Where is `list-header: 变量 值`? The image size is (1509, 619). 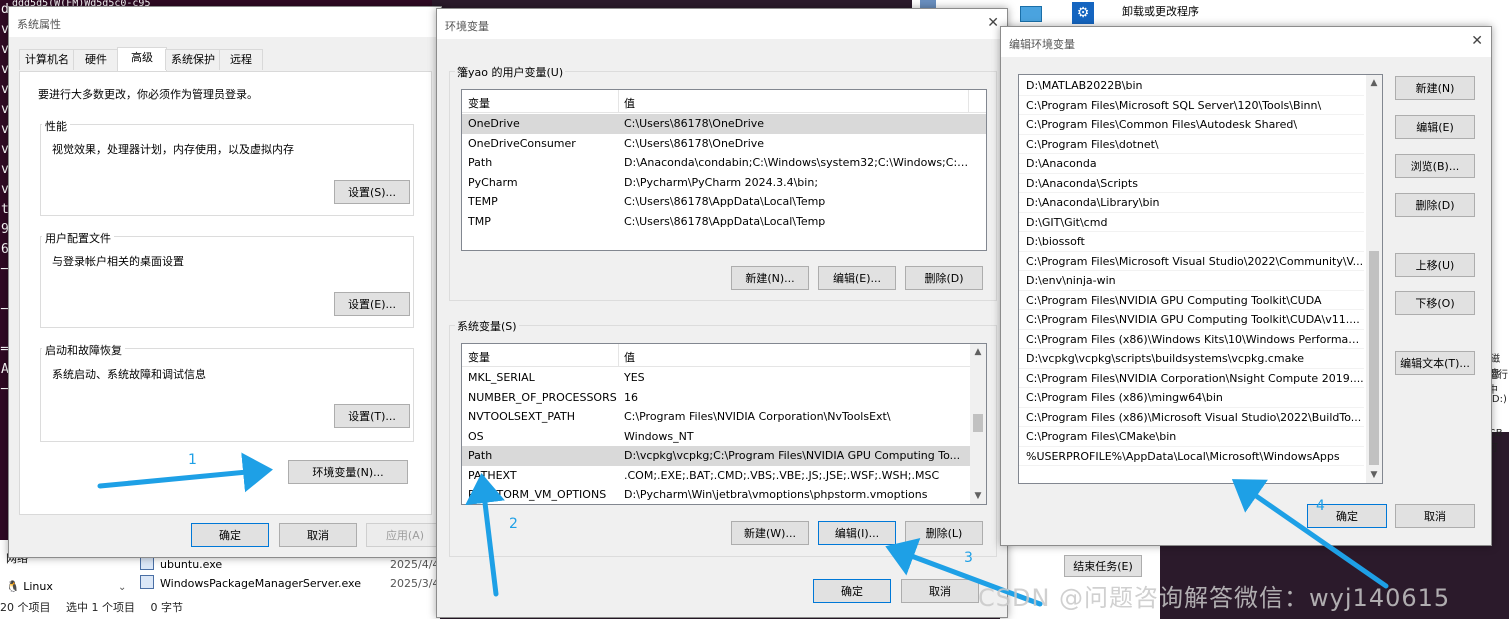
list-header: 变量 值 is located at coordinates (716, 355).